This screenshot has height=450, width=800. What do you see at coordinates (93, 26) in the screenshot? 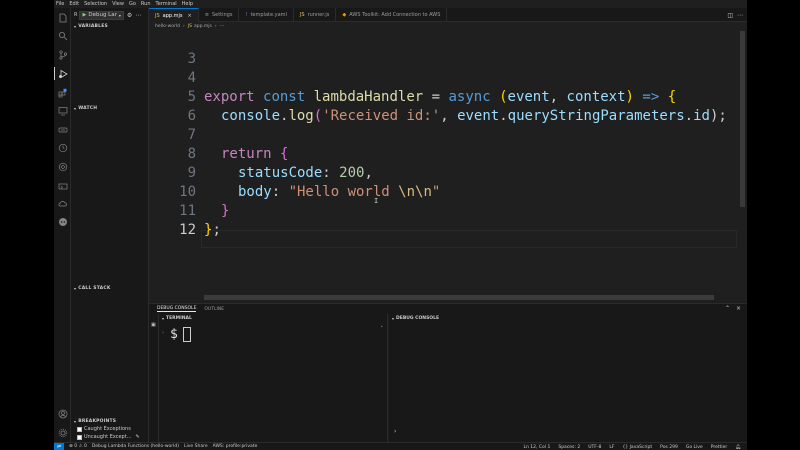
I see `variables-title: VARIABLES` at bounding box center [93, 26].